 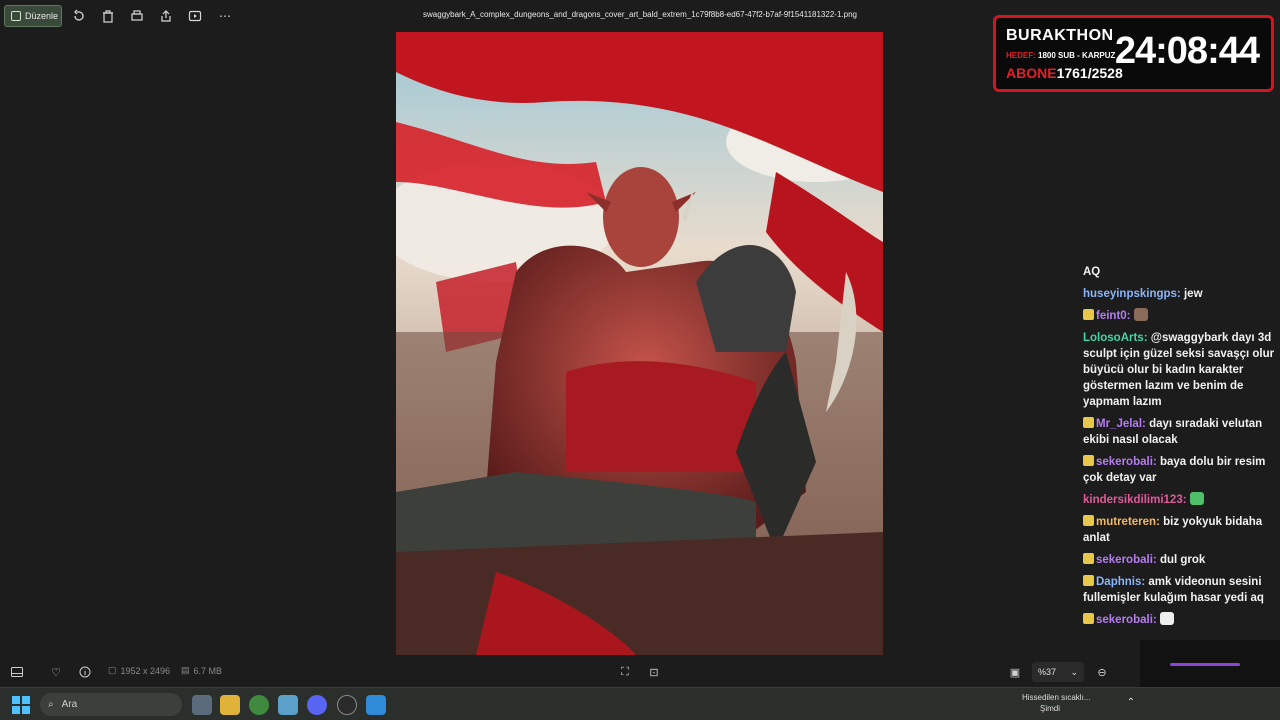 I want to click on chat-username: Daphnis:, so click(x=1120, y=582).